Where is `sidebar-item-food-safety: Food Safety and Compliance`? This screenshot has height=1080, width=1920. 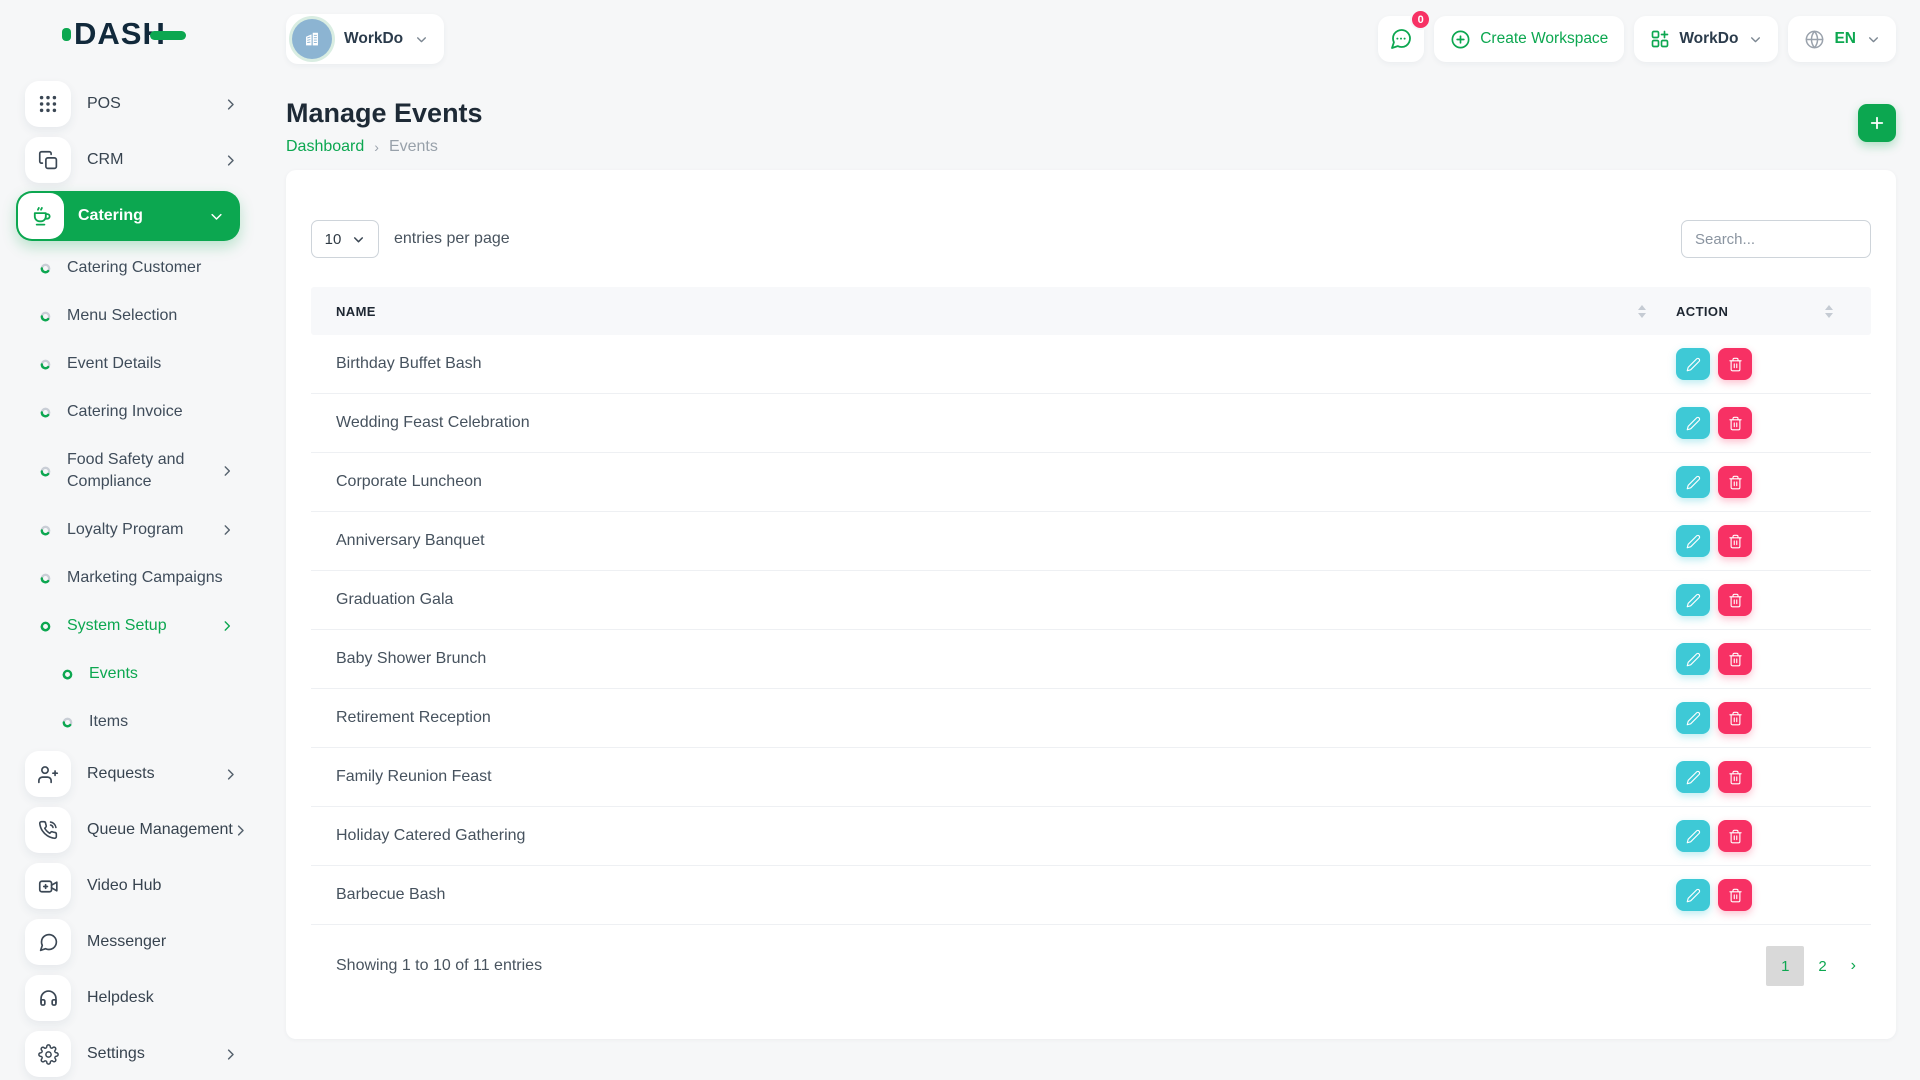 sidebar-item-food-safety: Food Safety and Compliance is located at coordinates (128, 471).